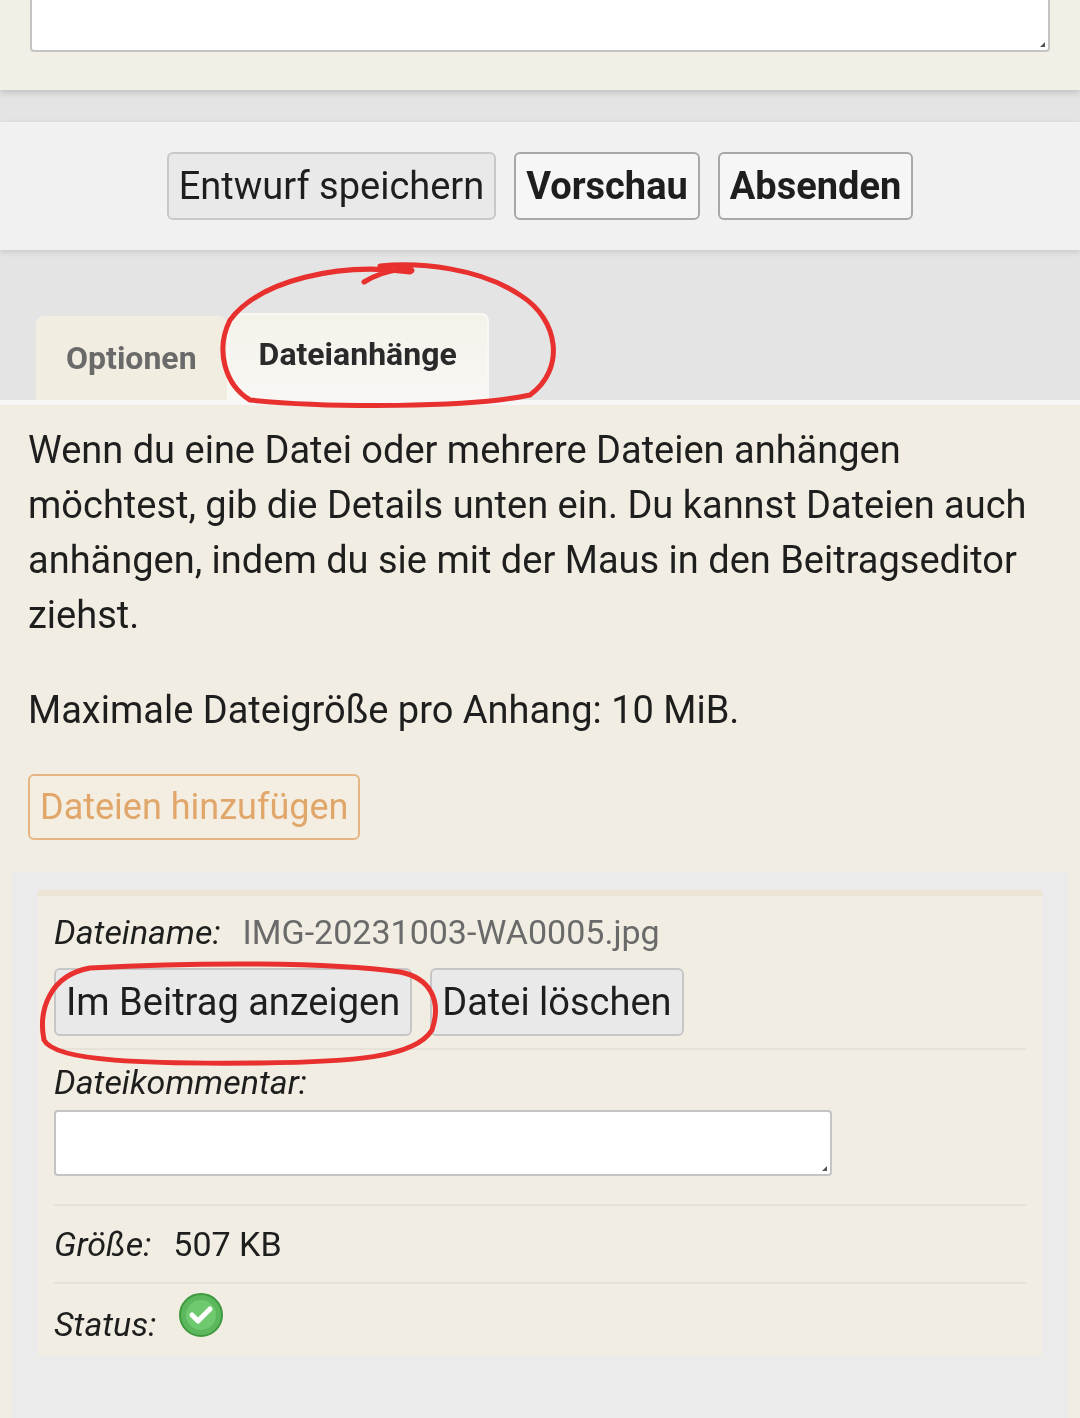  Describe the element at coordinates (103, 1244) in the screenshot. I see `field-label: Größe:` at that location.